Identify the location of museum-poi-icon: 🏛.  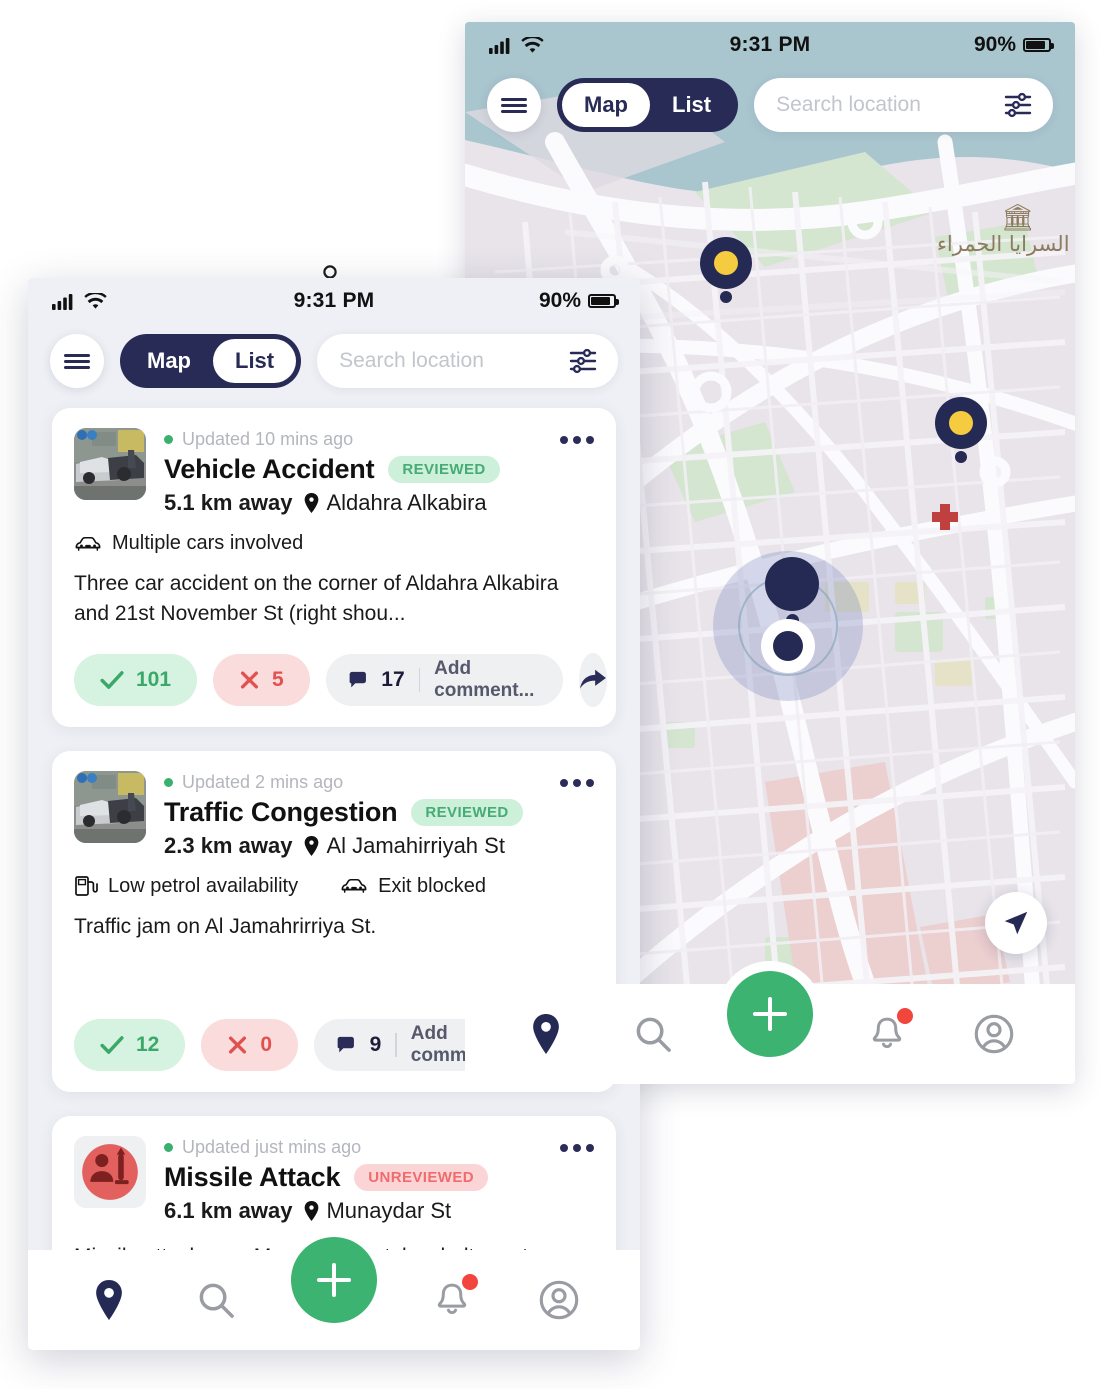
(1018, 217).